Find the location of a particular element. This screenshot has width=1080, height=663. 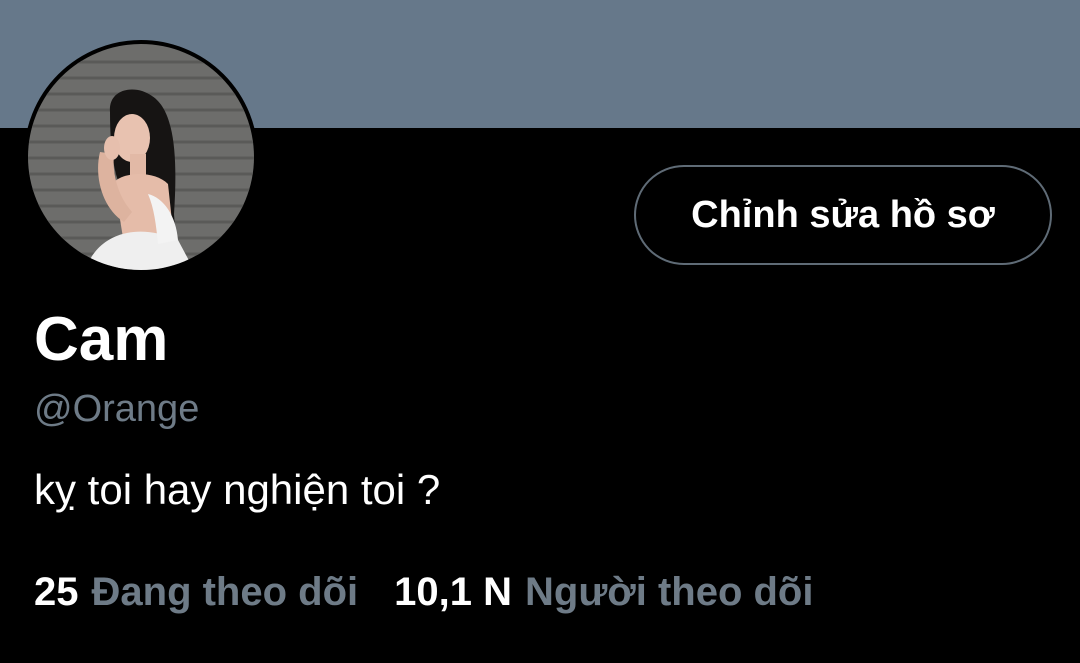

follow-stats: 25 Đang theo dõi 10,1 N Người theo dõi is located at coordinates (423, 592).